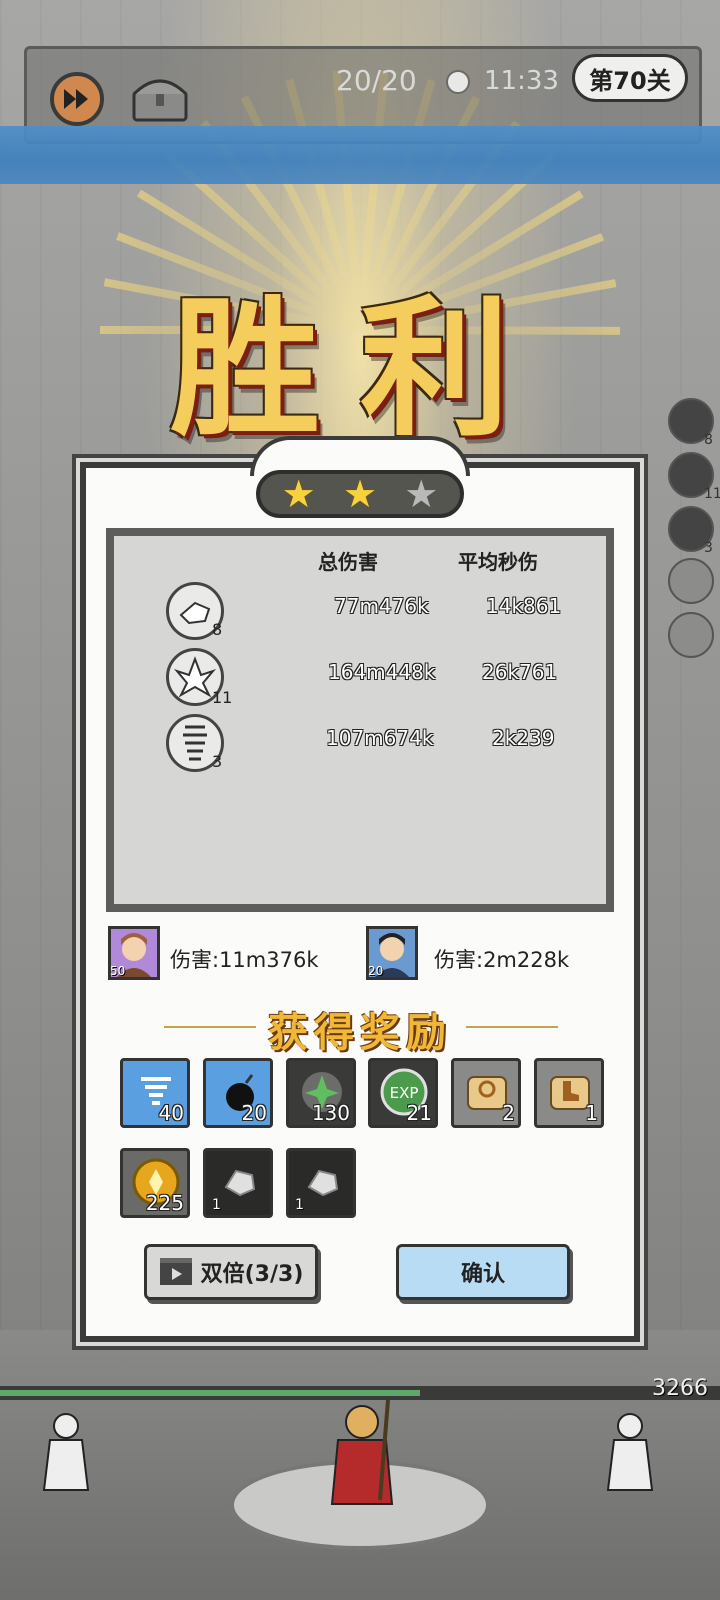  Describe the element at coordinates (502, 960) in the screenshot. I see `hero-damage: 伤害:2m228k` at that location.